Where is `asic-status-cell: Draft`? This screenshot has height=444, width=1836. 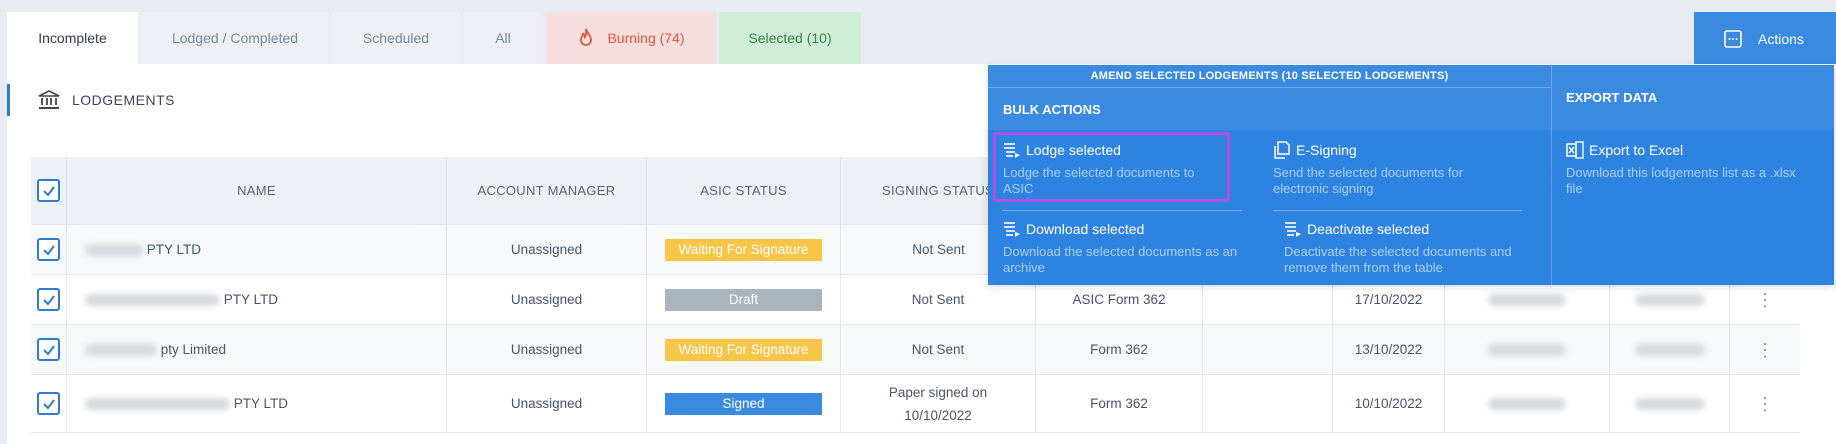 asic-status-cell: Draft is located at coordinates (744, 299).